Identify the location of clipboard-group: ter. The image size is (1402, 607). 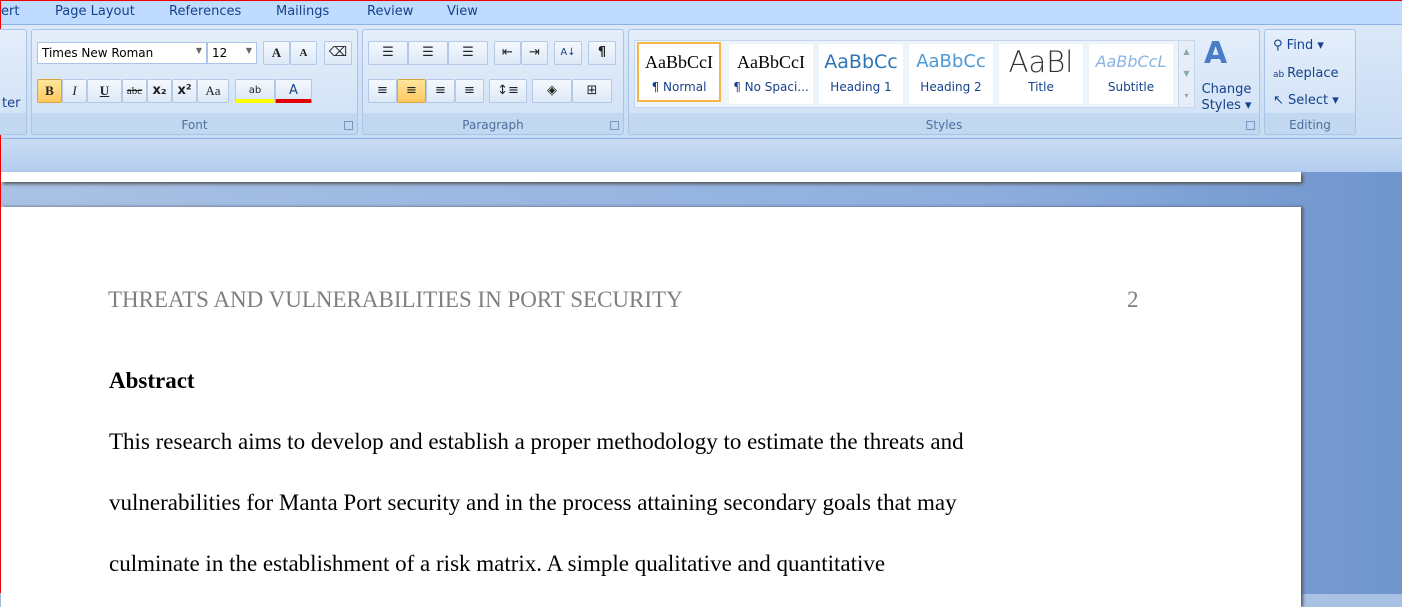
(13, 82).